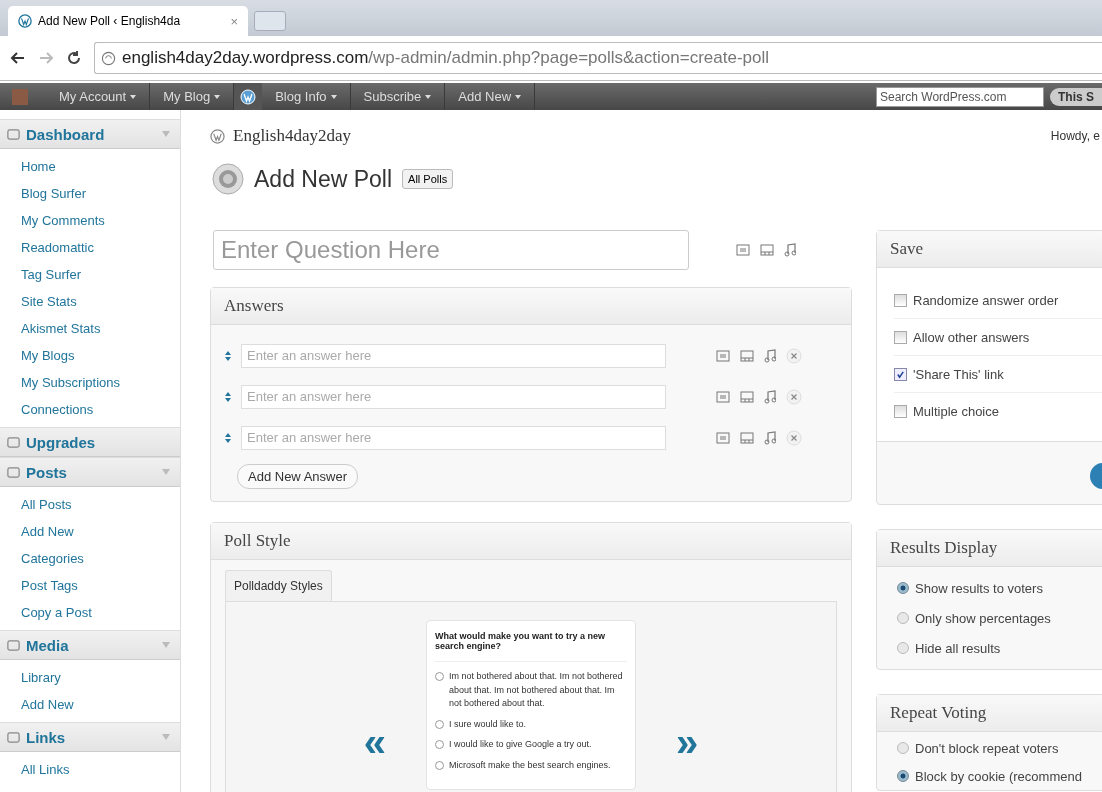 The image size is (1102, 792). I want to click on all-polls-button: All Polls, so click(428, 179).